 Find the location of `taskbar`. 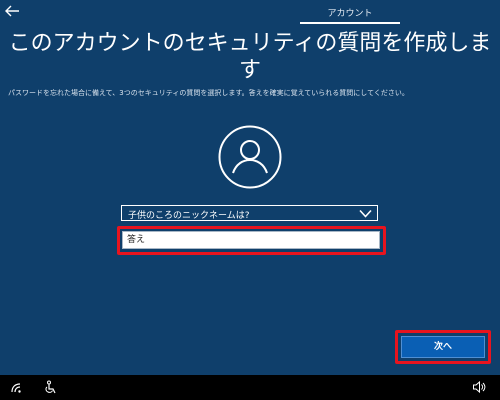

taskbar is located at coordinates (250, 387).